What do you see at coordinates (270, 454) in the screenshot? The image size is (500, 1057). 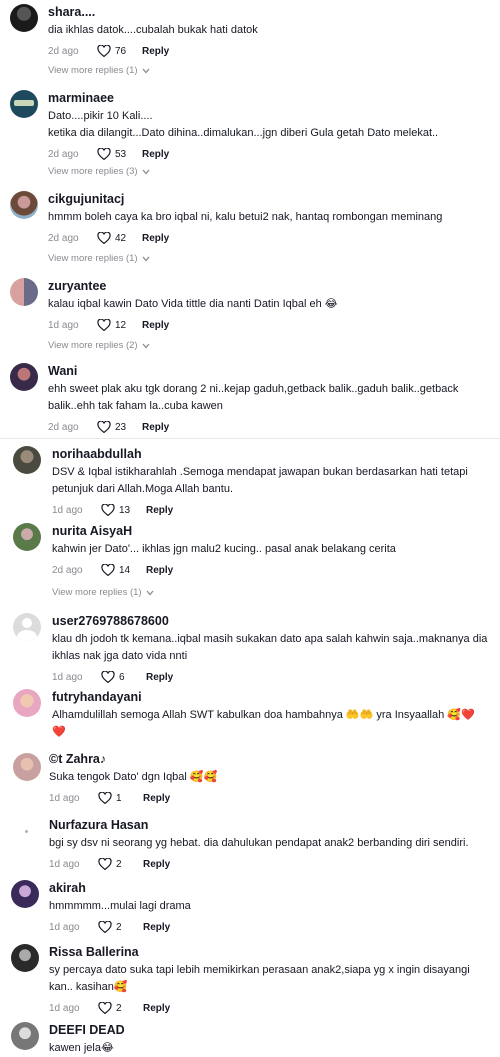 I see `comment-username: norihaabdullah` at bounding box center [270, 454].